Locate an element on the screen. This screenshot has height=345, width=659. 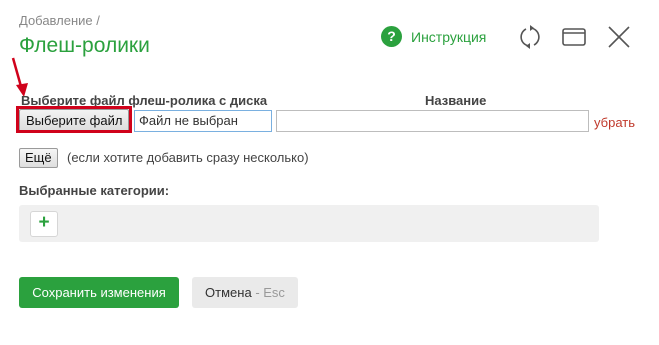
add-category-button: + is located at coordinates (44, 224).